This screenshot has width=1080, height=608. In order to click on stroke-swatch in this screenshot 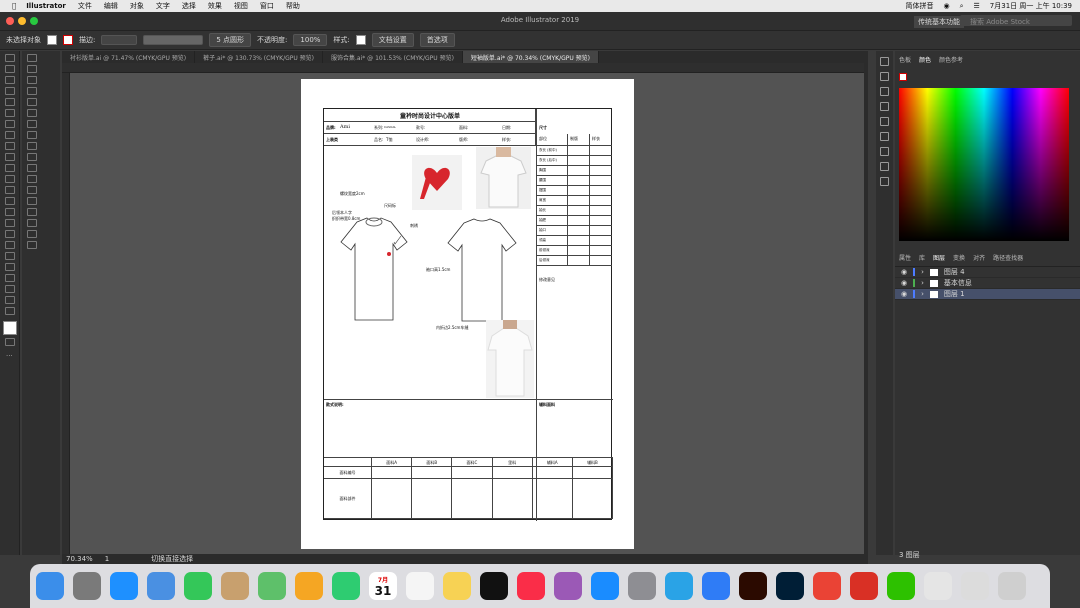, I will do `click(68, 40)`.